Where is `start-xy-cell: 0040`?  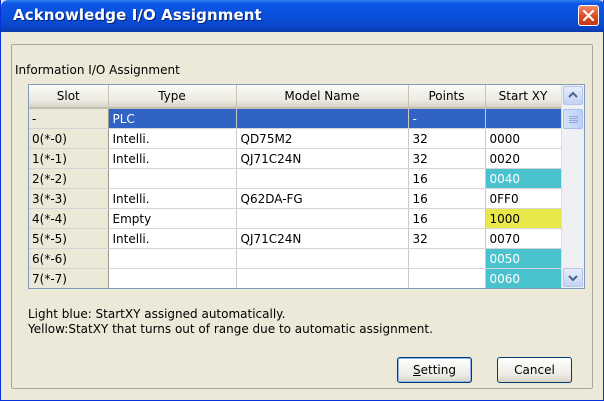
start-xy-cell: 0040 is located at coordinates (523, 178).